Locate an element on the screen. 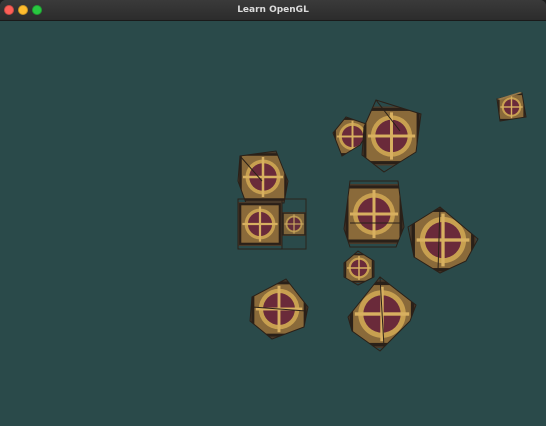 The image size is (546, 426). window-title: Learn OpenGL is located at coordinates (273, 10).